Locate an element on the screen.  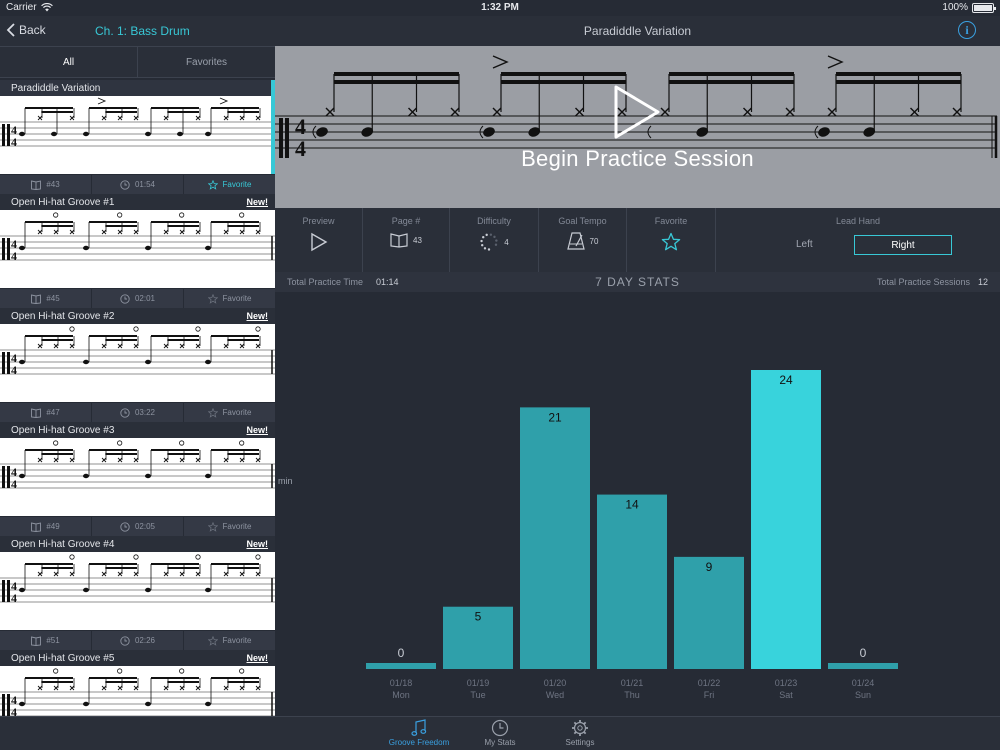
page-number: #47 is located at coordinates (53, 412).